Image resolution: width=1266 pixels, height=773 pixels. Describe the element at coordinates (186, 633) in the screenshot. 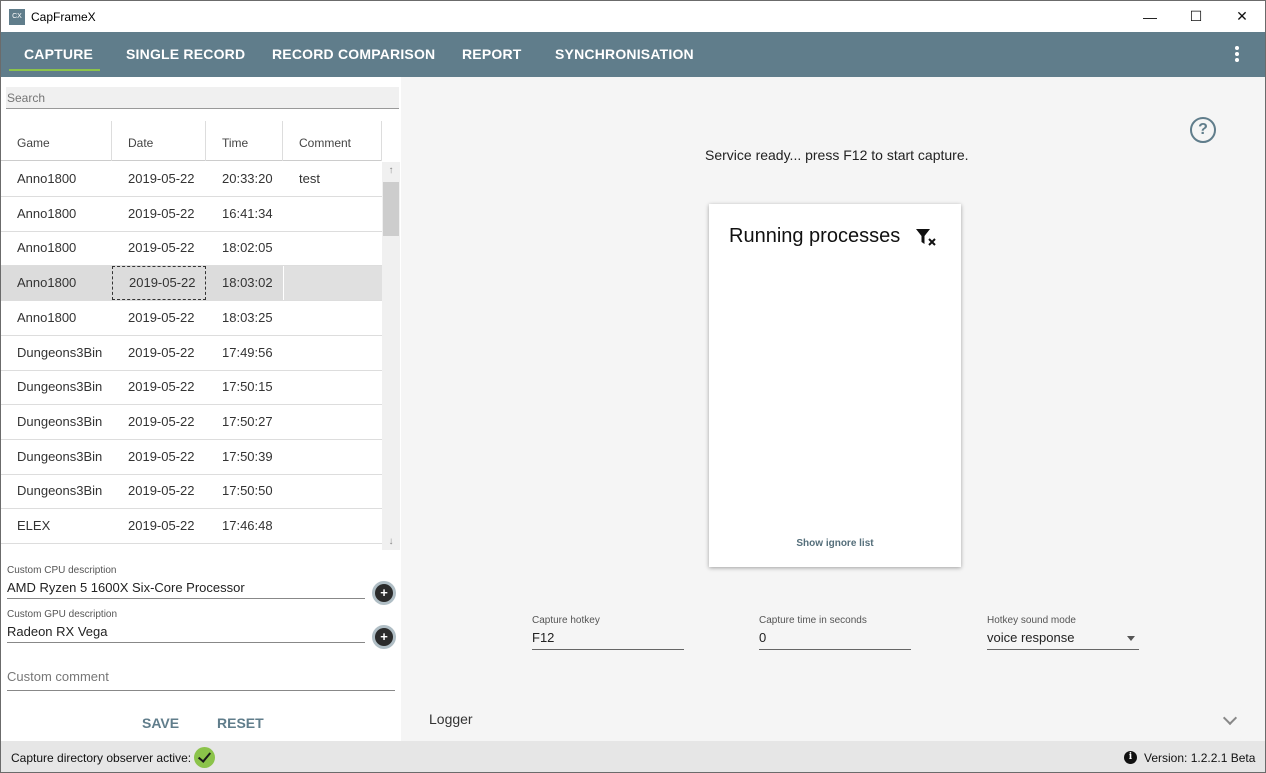

I see `gpu-description-input: Radeon RX Vega` at that location.